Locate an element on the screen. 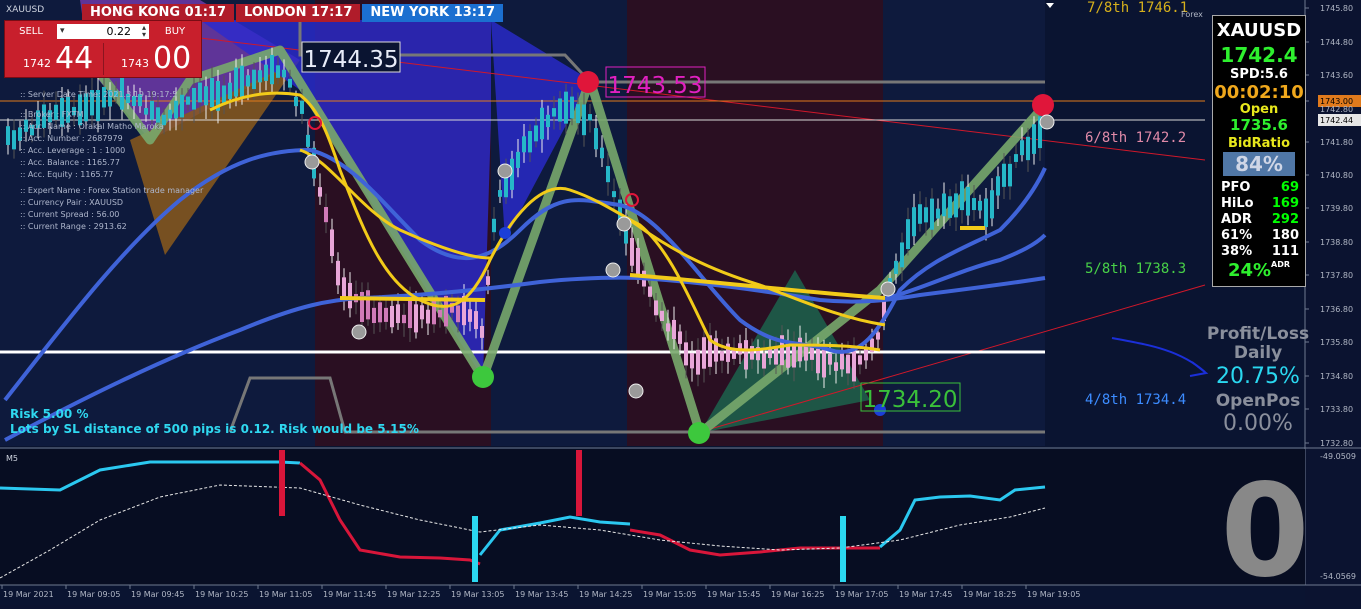  ask-price-prefix: 1743 is located at coordinates (135, 63).